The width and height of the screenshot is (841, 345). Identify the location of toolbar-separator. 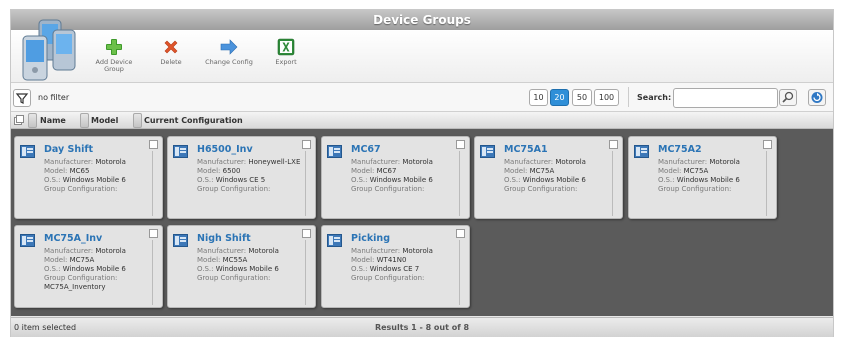
(628, 97).